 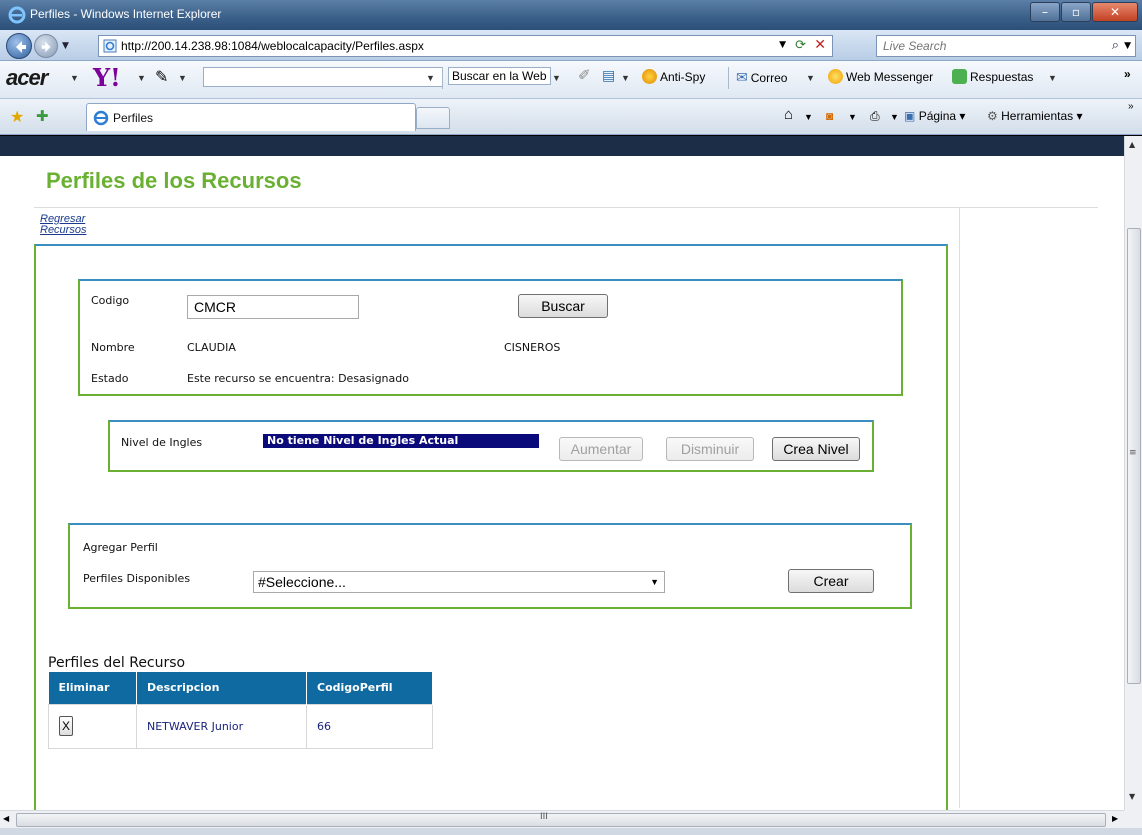 What do you see at coordinates (808, 117) in the screenshot?
I see `home-dropdown-icon: ▼` at bounding box center [808, 117].